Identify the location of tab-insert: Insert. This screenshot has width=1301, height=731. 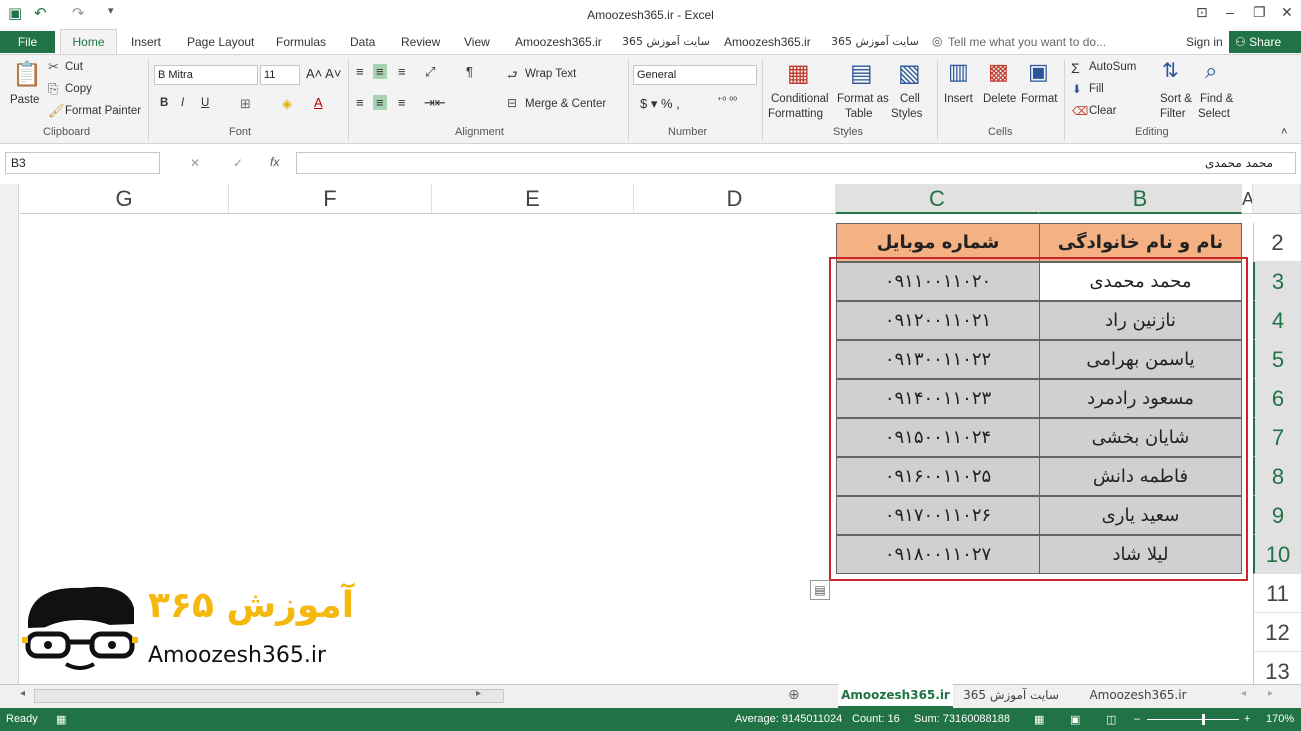
(146, 42).